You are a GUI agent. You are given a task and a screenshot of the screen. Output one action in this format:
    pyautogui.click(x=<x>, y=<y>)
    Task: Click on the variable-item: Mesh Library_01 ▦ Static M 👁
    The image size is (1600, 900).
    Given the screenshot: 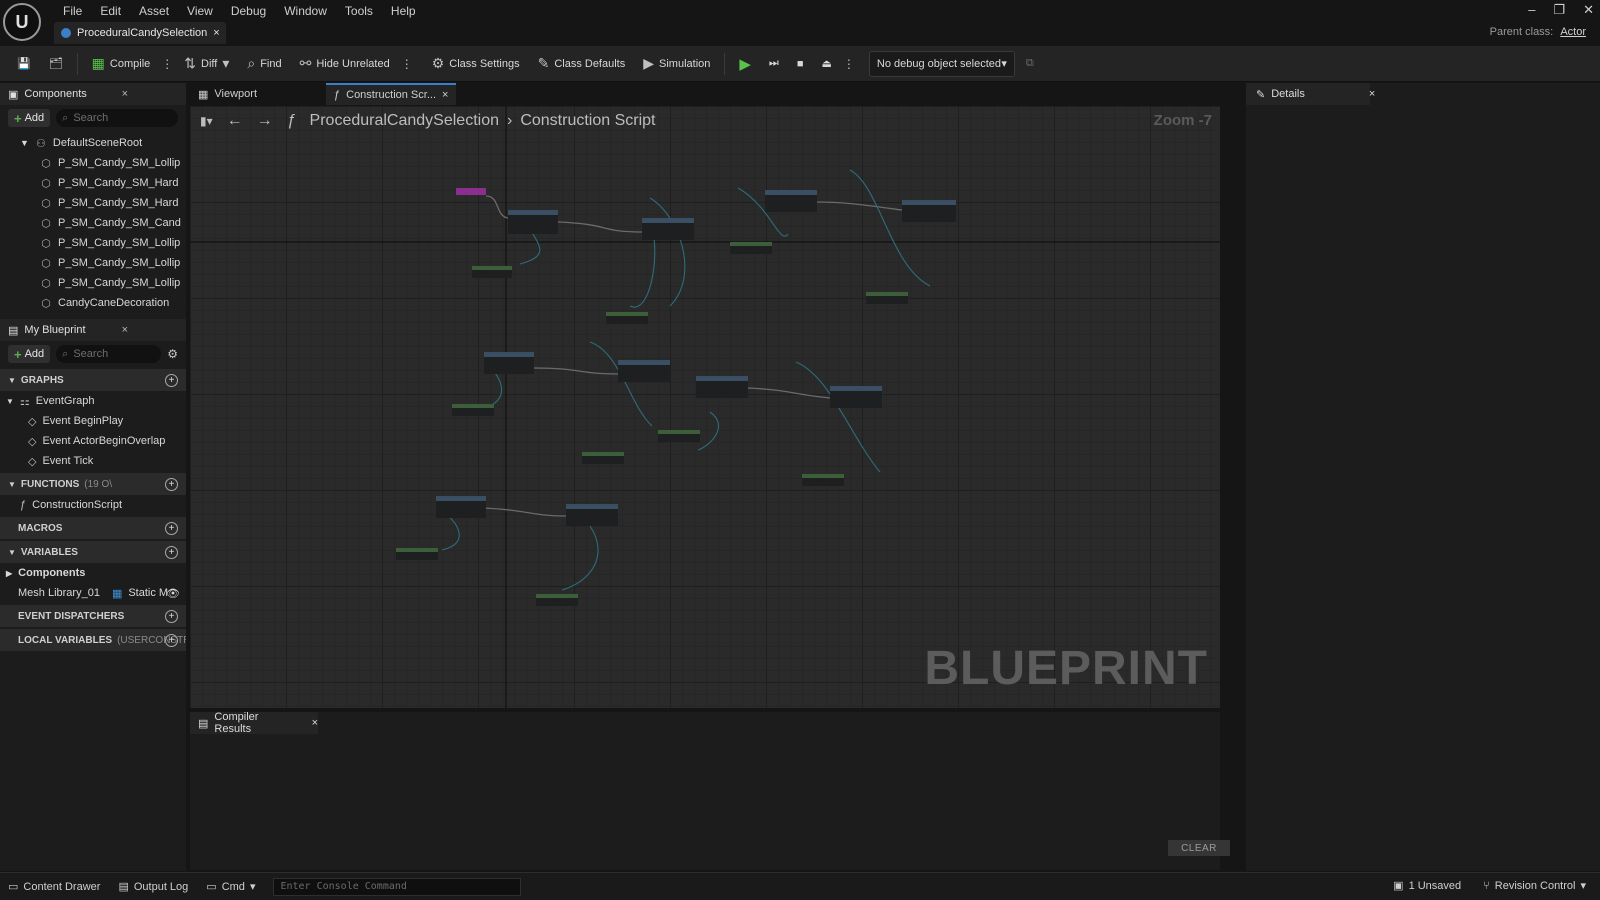 What is the action you would take?
    pyautogui.click(x=93, y=593)
    